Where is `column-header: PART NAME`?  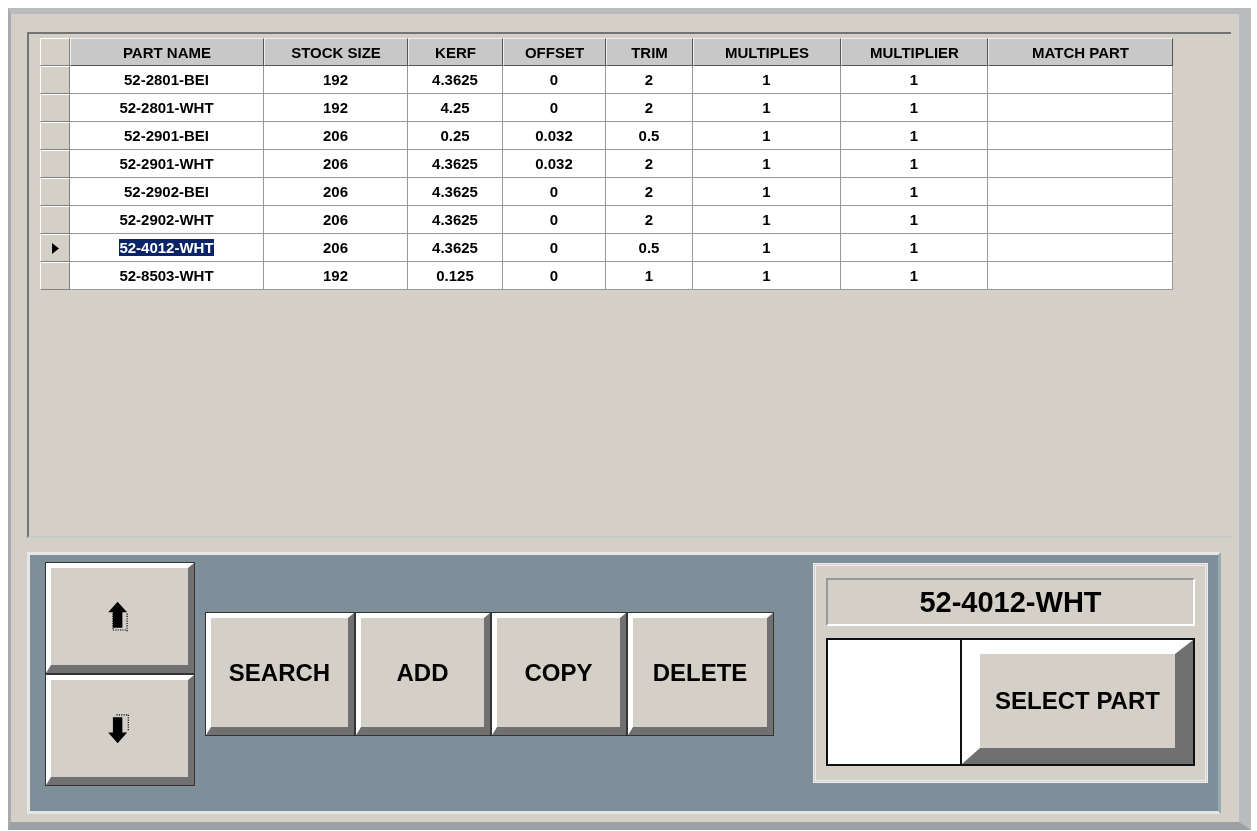 column-header: PART NAME is located at coordinates (167, 52).